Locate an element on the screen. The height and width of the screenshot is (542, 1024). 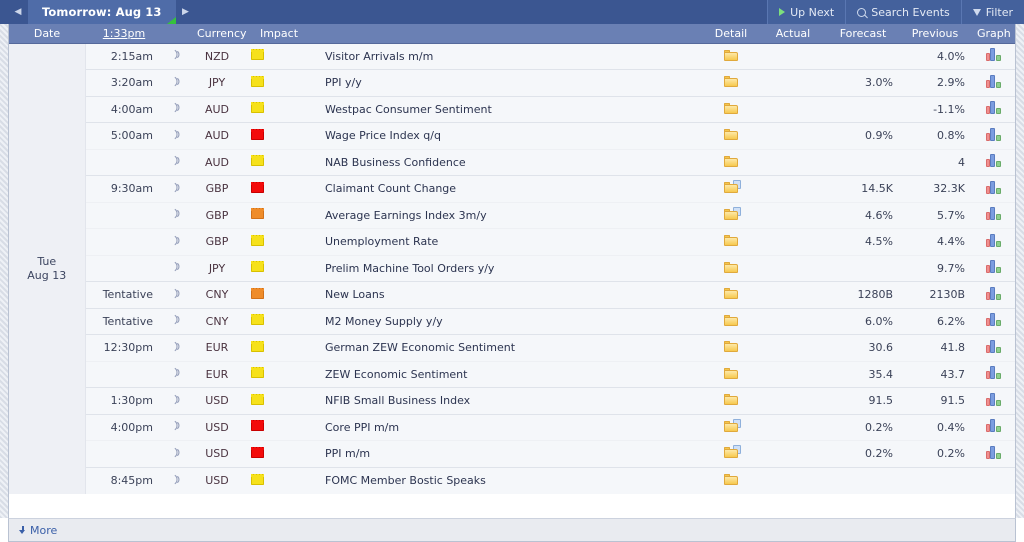
event-title: PPI m/m is located at coordinates (509, 453).